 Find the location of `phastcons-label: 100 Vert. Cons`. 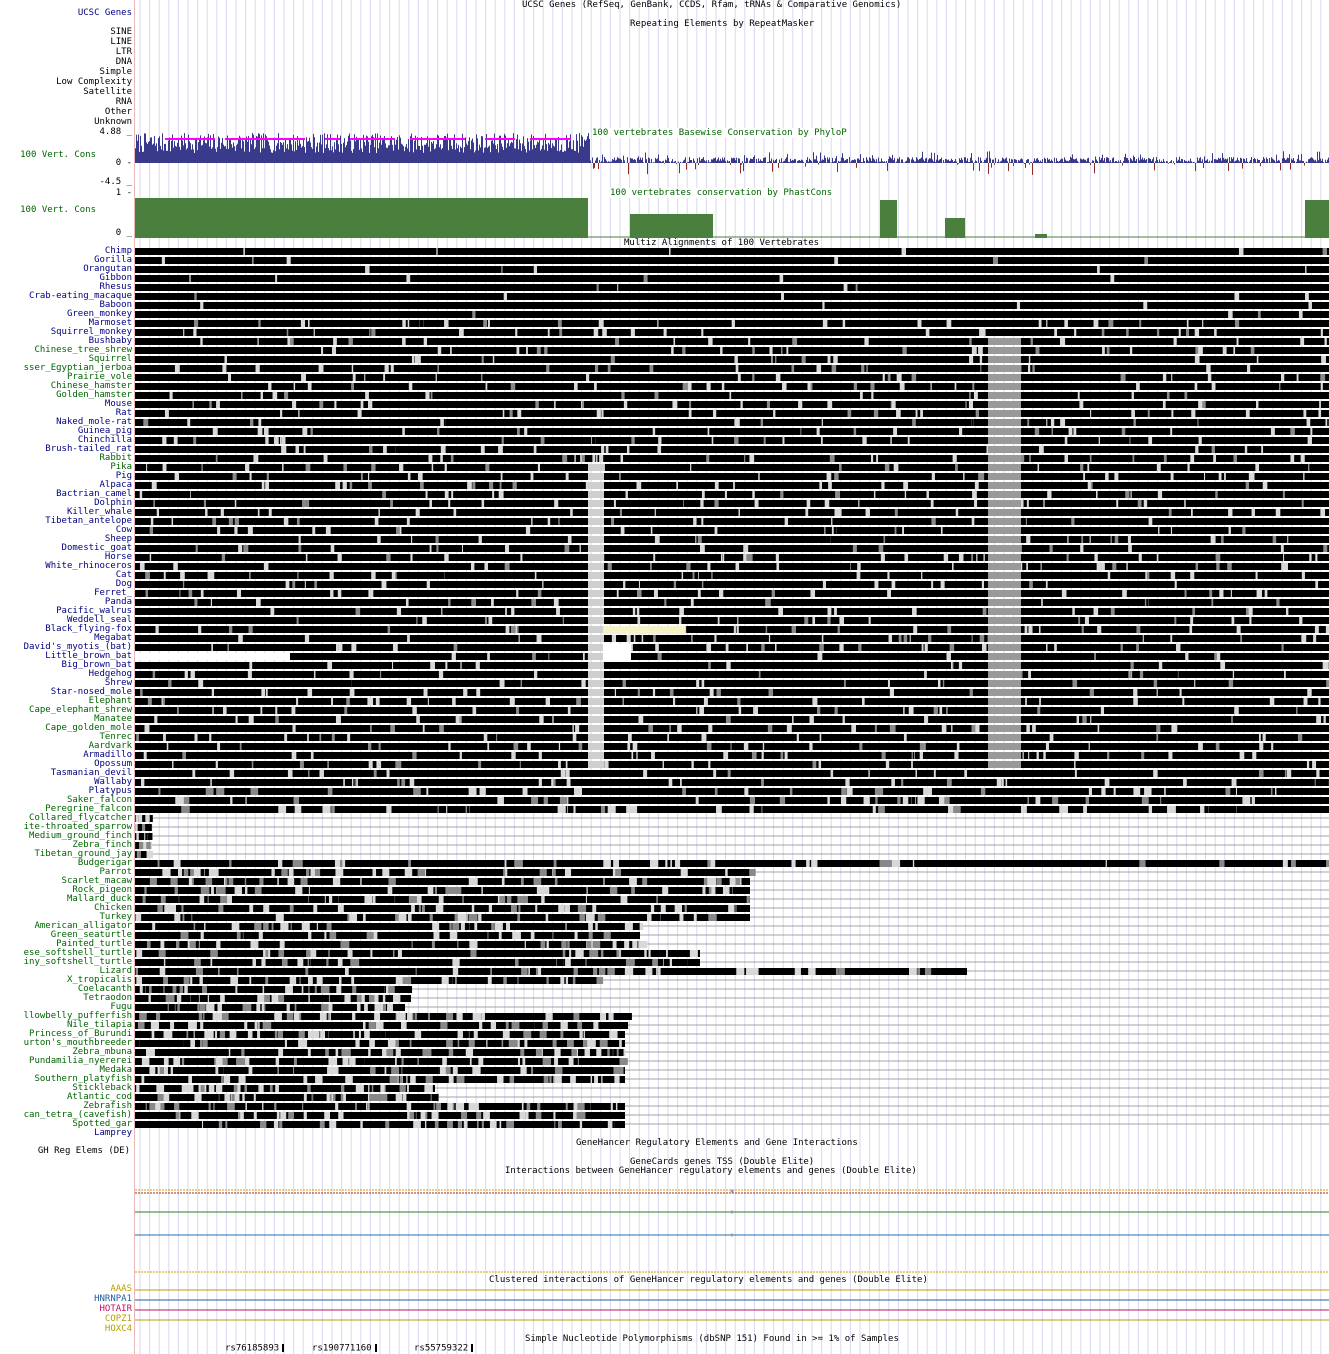

phastcons-label: 100 Vert. Cons is located at coordinates (58, 210).